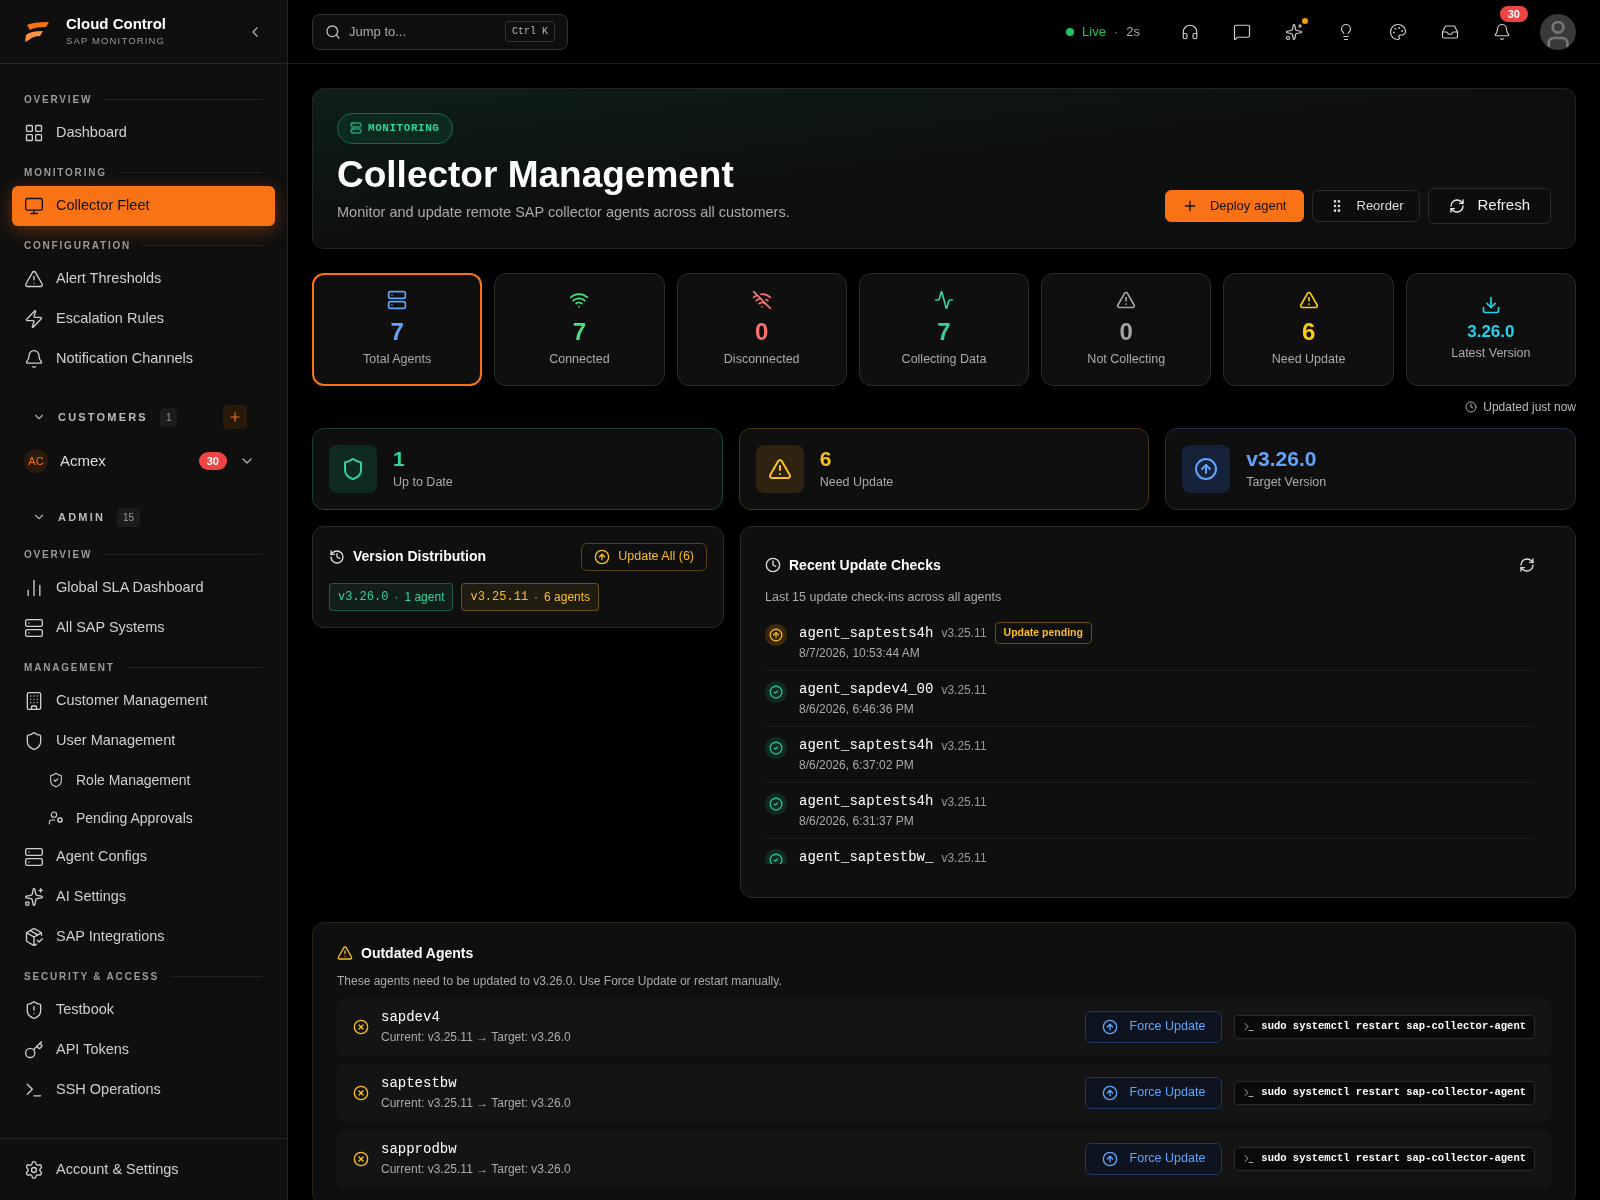 The height and width of the screenshot is (1200, 1600). I want to click on stat-value: 0, so click(762, 331).